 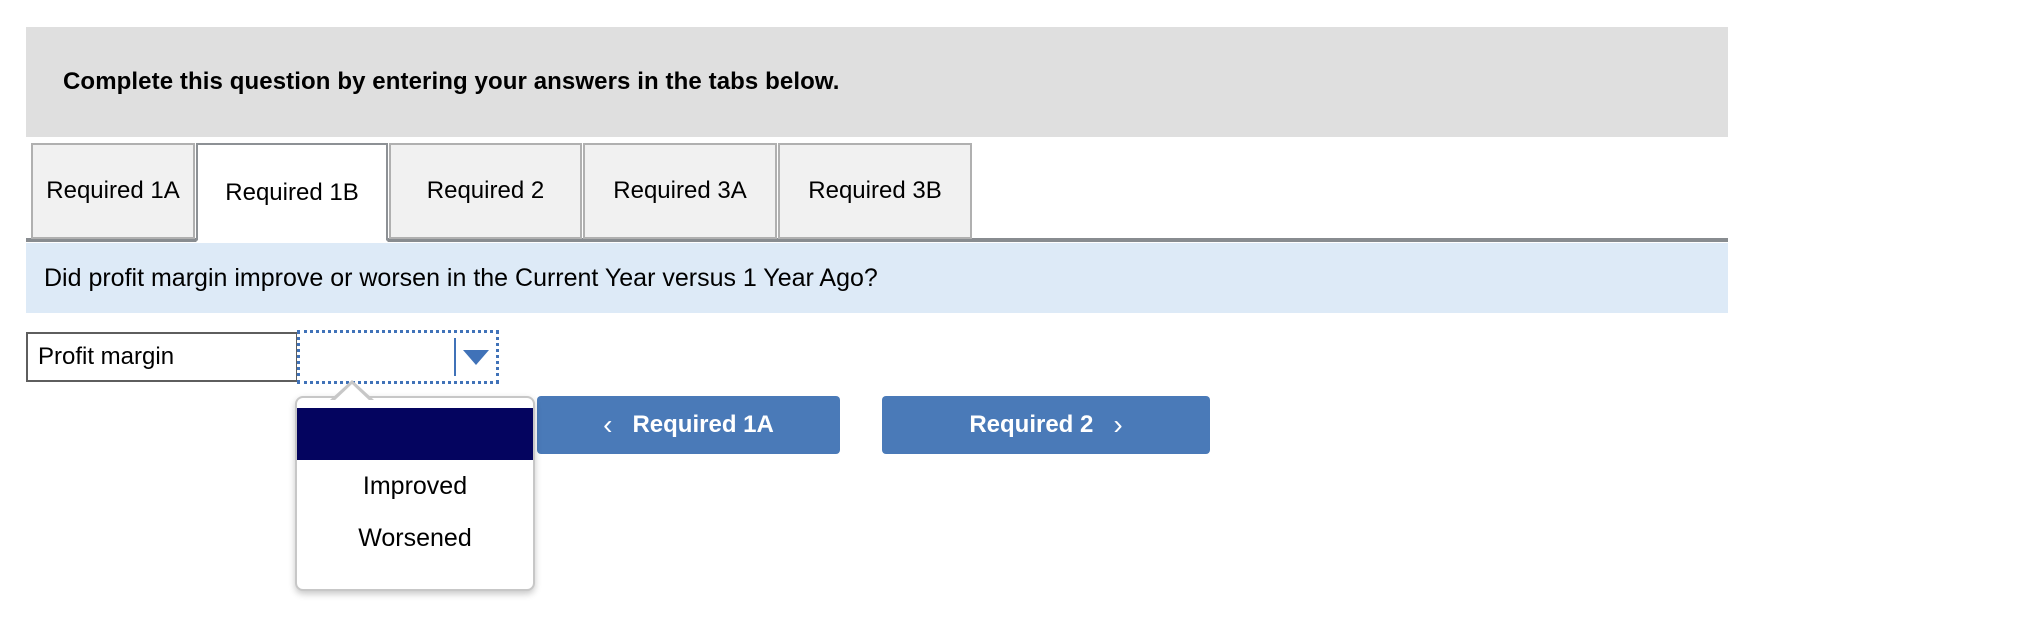 I want to click on previous-required-1a-button: ‹ Required 1A, so click(x=688, y=425).